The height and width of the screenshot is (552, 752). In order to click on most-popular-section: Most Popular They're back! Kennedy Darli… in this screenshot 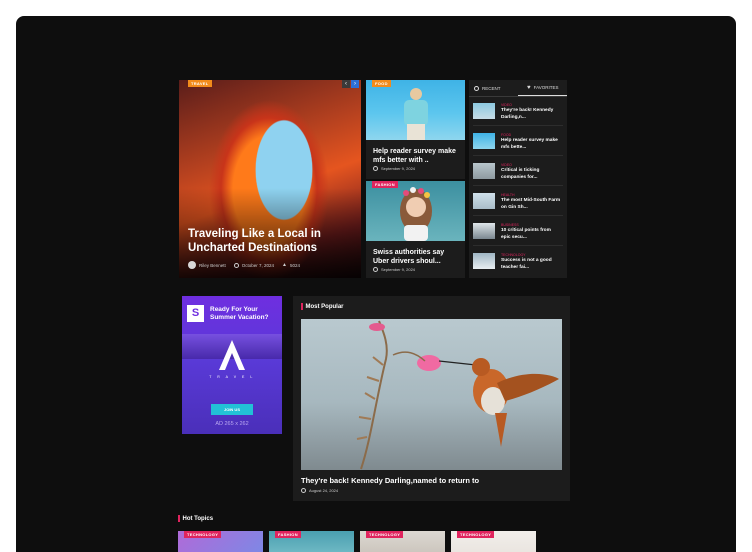, I will do `click(431, 398)`.